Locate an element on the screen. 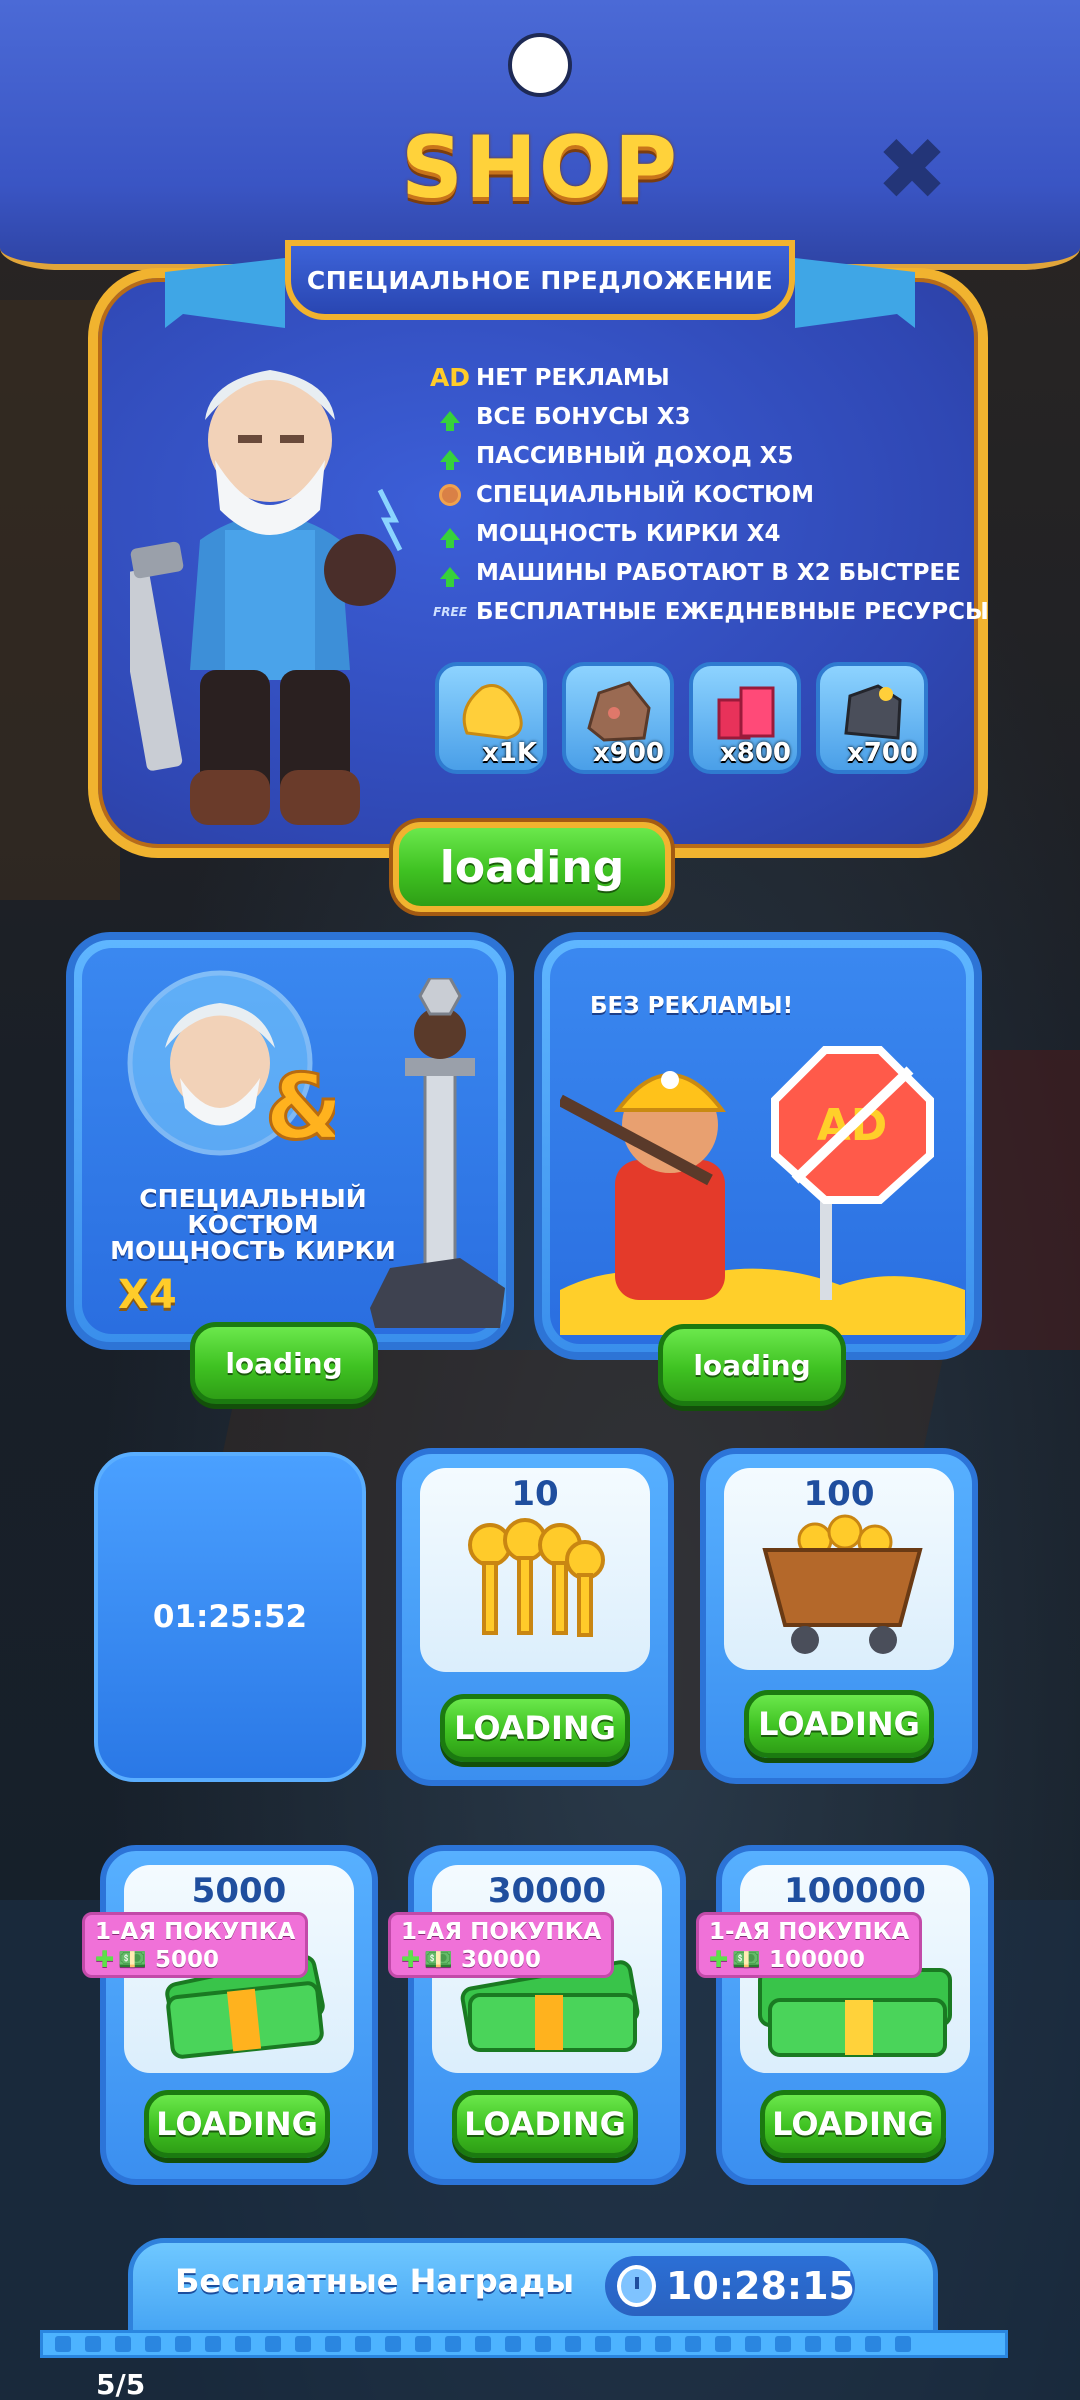  resource-ruby: x800 is located at coordinates (745, 718).